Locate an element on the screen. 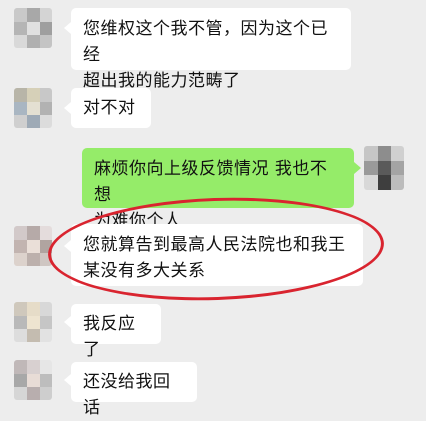 The width and height of the screenshot is (426, 421). message-line: 我反应了 is located at coordinates (109, 337).